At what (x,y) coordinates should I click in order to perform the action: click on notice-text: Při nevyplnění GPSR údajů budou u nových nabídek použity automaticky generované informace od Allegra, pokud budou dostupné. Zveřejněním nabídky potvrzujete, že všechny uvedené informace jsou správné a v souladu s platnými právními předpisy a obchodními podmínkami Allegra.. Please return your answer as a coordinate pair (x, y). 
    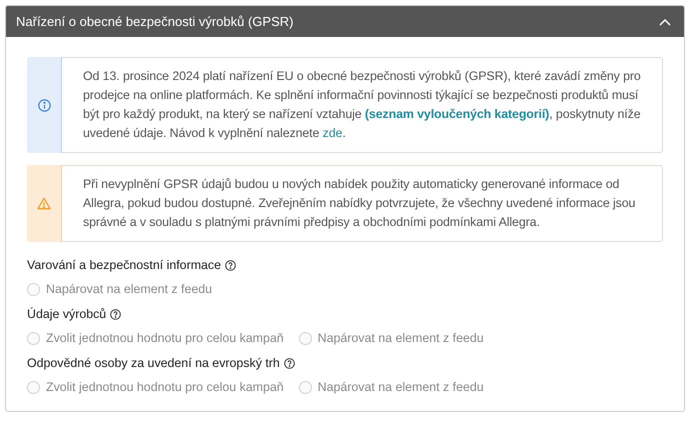
    Looking at the image, I should click on (359, 203).